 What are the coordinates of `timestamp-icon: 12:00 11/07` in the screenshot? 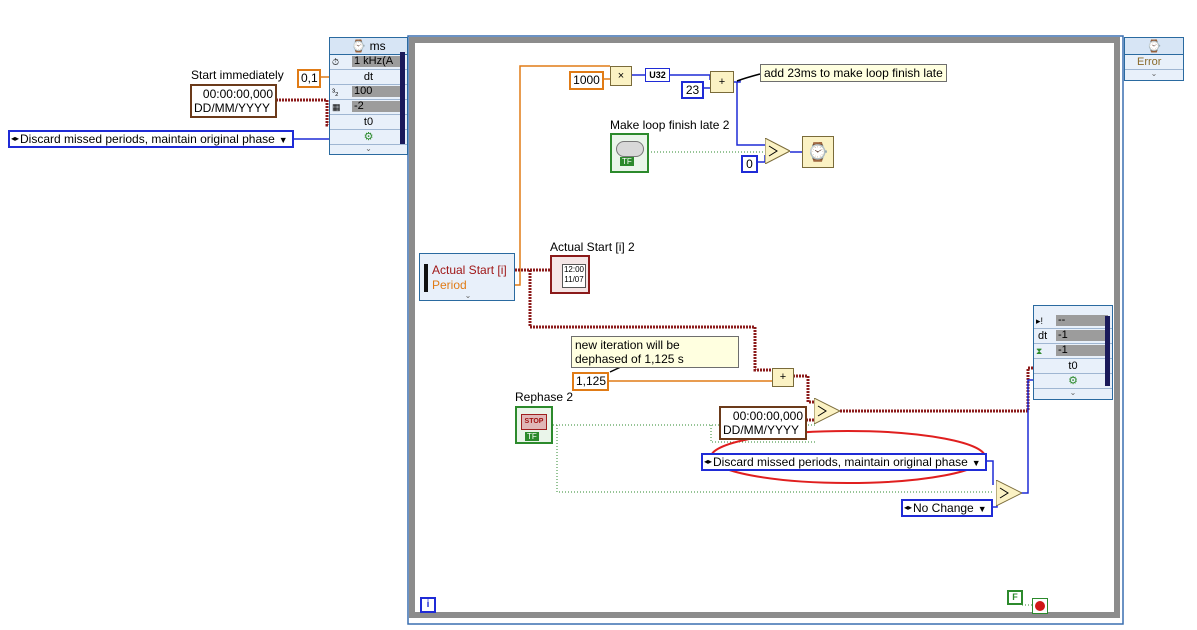 It's located at (574, 276).